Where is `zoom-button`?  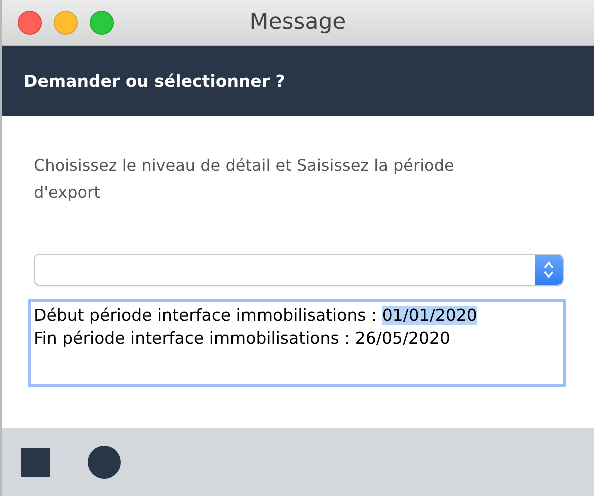
zoom-button is located at coordinates (102, 22).